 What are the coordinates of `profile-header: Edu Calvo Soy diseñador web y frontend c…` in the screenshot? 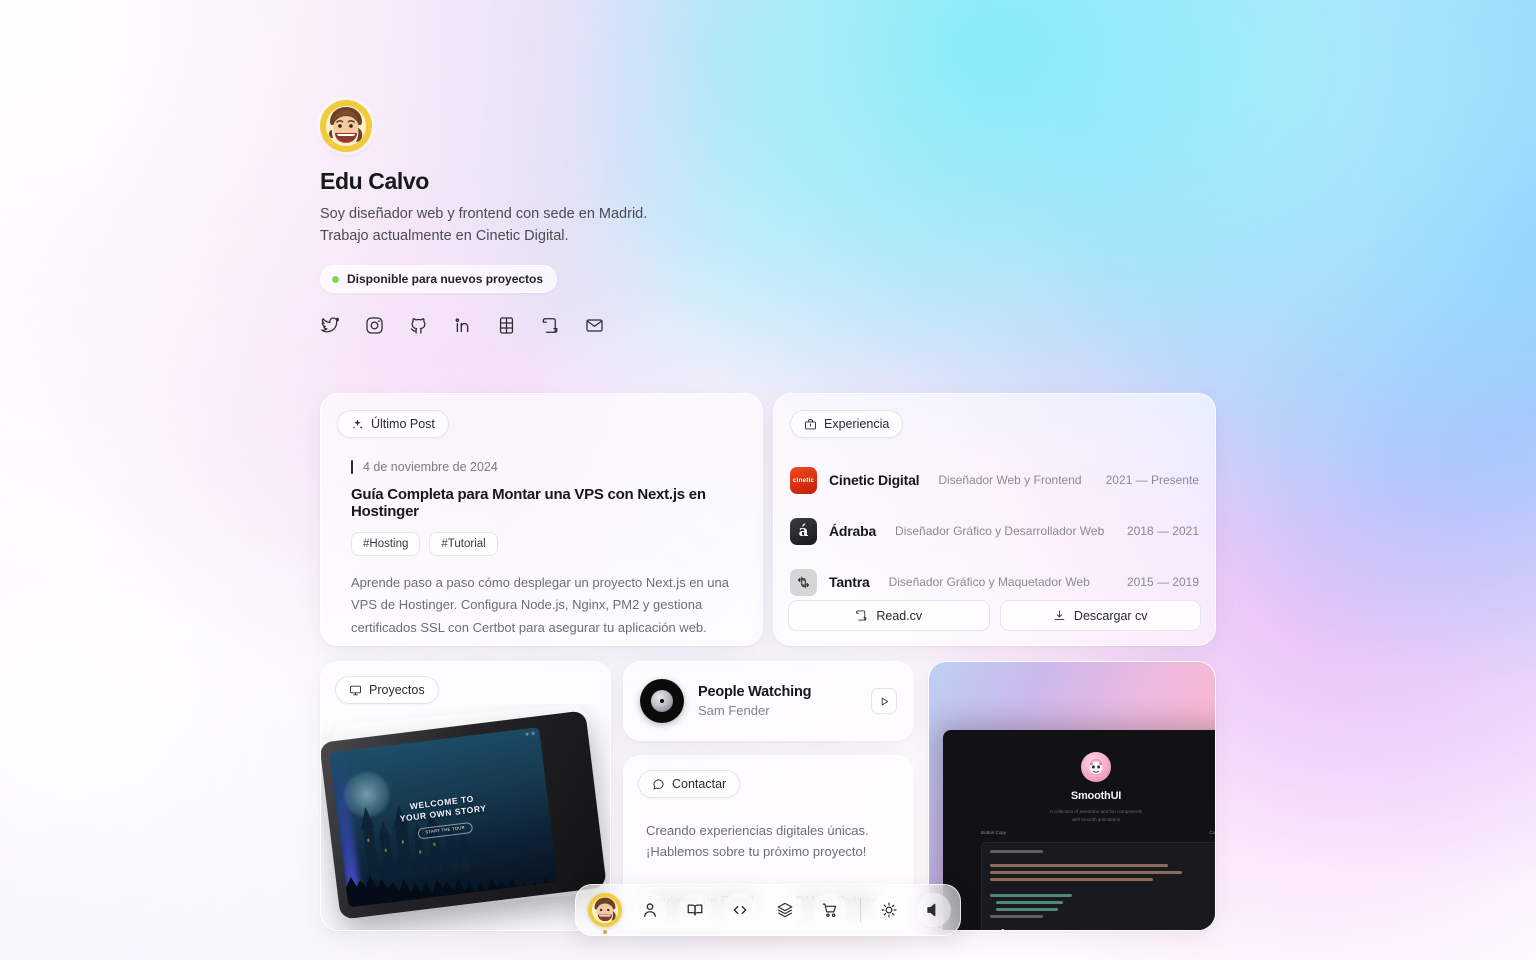 It's located at (600, 218).